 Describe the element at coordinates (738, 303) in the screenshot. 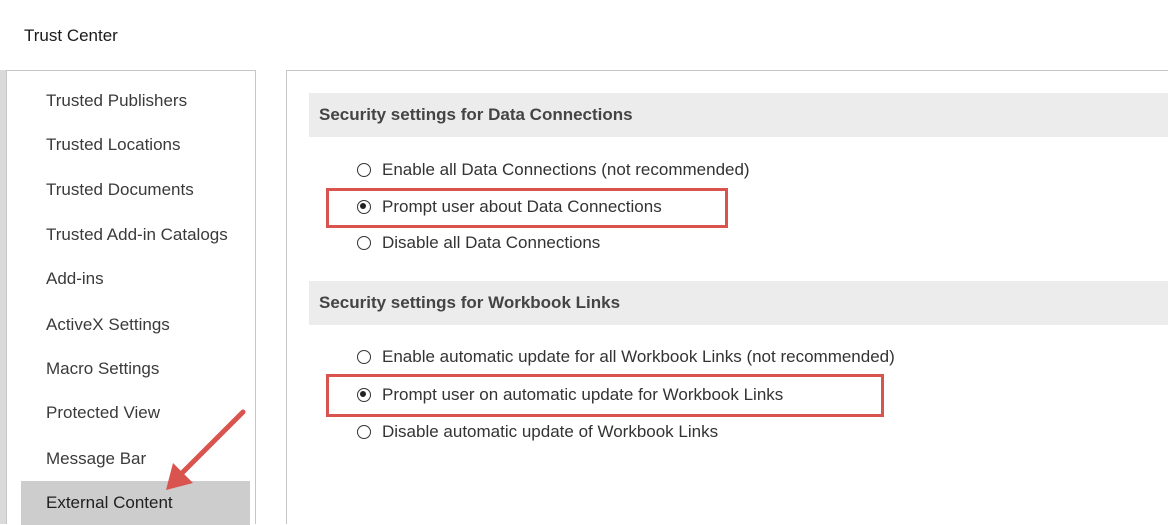

I see `section-header-workbook-links: Security settings for Workbook Links` at that location.